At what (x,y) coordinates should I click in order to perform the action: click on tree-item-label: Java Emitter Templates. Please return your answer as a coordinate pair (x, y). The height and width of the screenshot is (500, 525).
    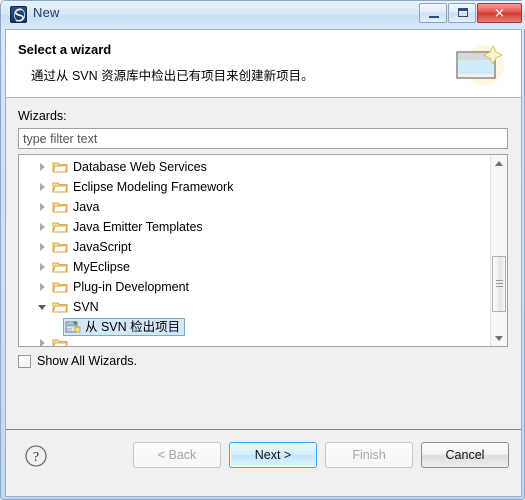
    Looking at the image, I should click on (138, 227).